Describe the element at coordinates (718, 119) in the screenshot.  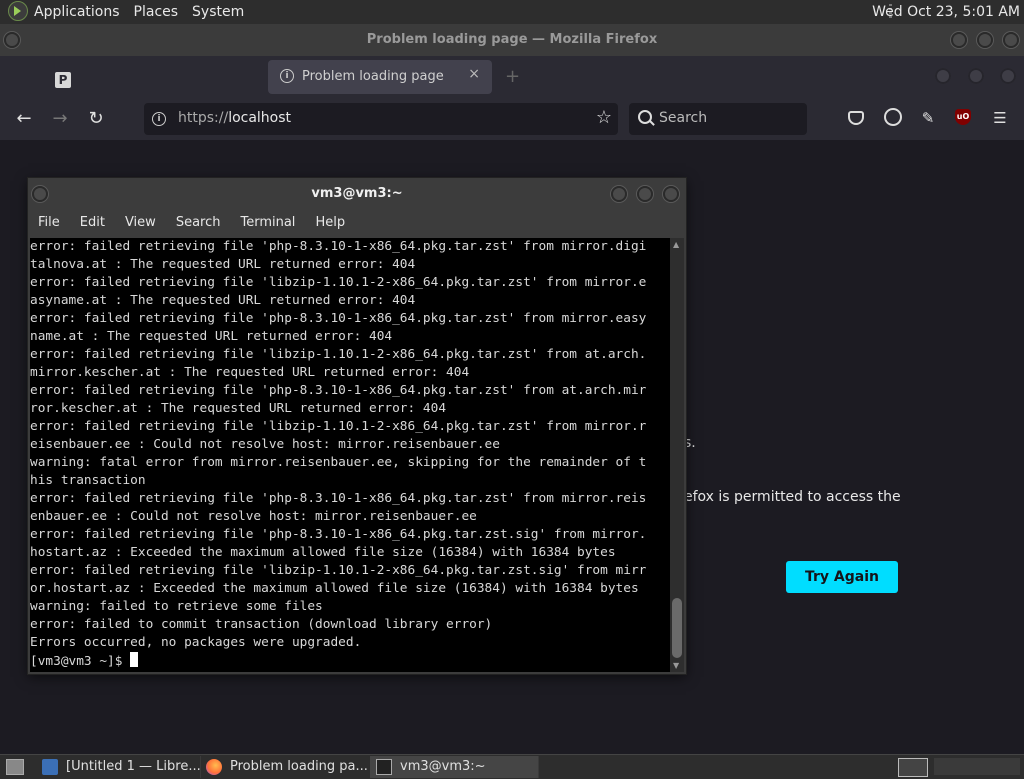
I see `search-input: Search` at that location.